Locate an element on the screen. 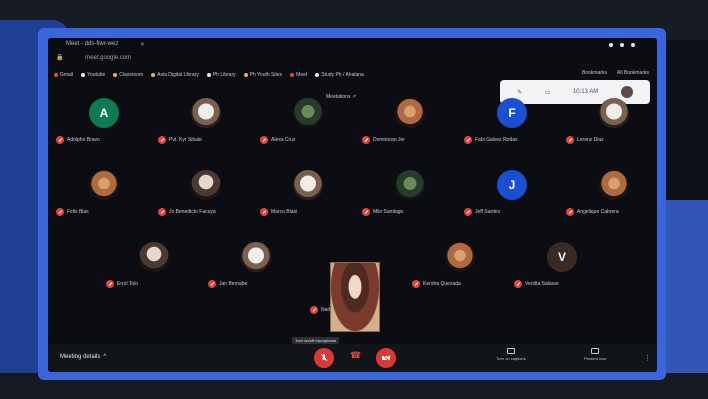 This screenshot has height=399, width=708. participant-name-tag: Errol Tolo is located at coordinates (122, 284).